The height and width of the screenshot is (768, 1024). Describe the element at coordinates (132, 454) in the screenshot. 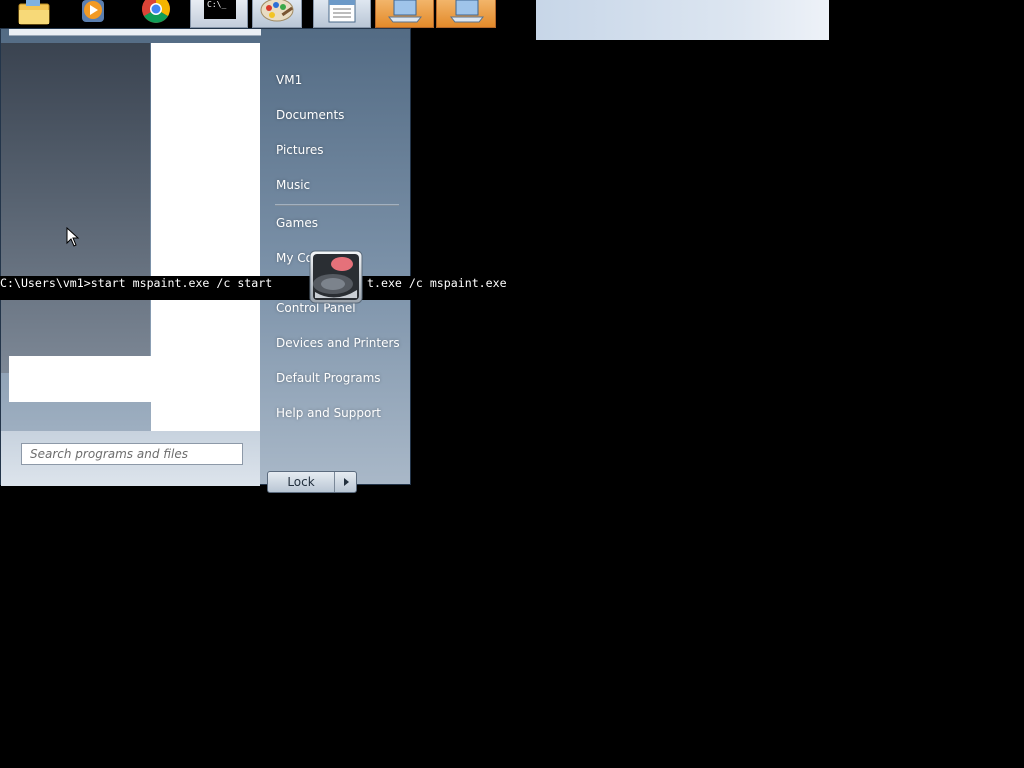

I see `search-input` at that location.